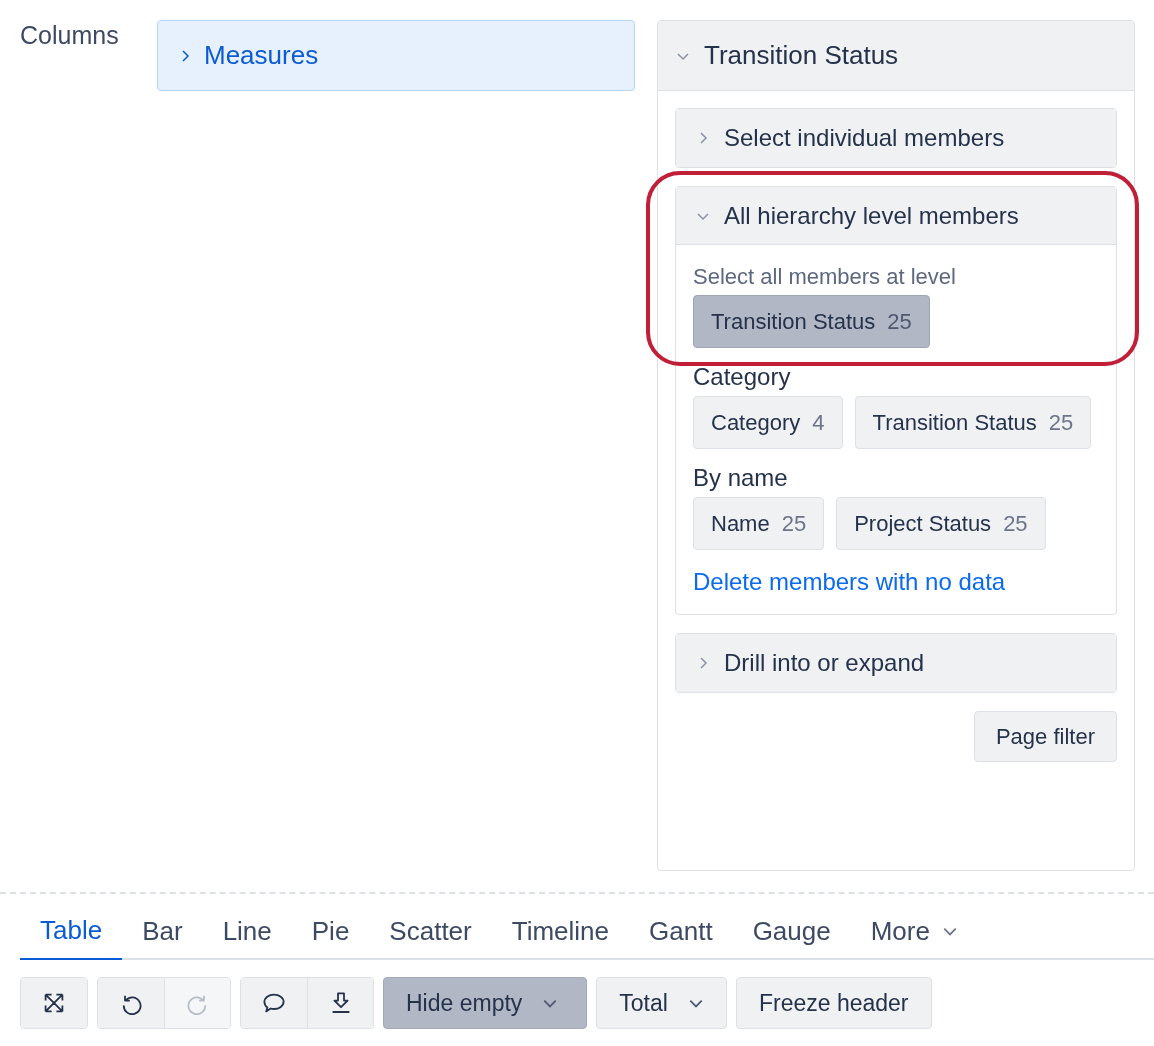 Image resolution: width=1154 pixels, height=1046 pixels. What do you see at coordinates (825, 277) in the screenshot?
I see `hint-text: Select all members at level` at bounding box center [825, 277].